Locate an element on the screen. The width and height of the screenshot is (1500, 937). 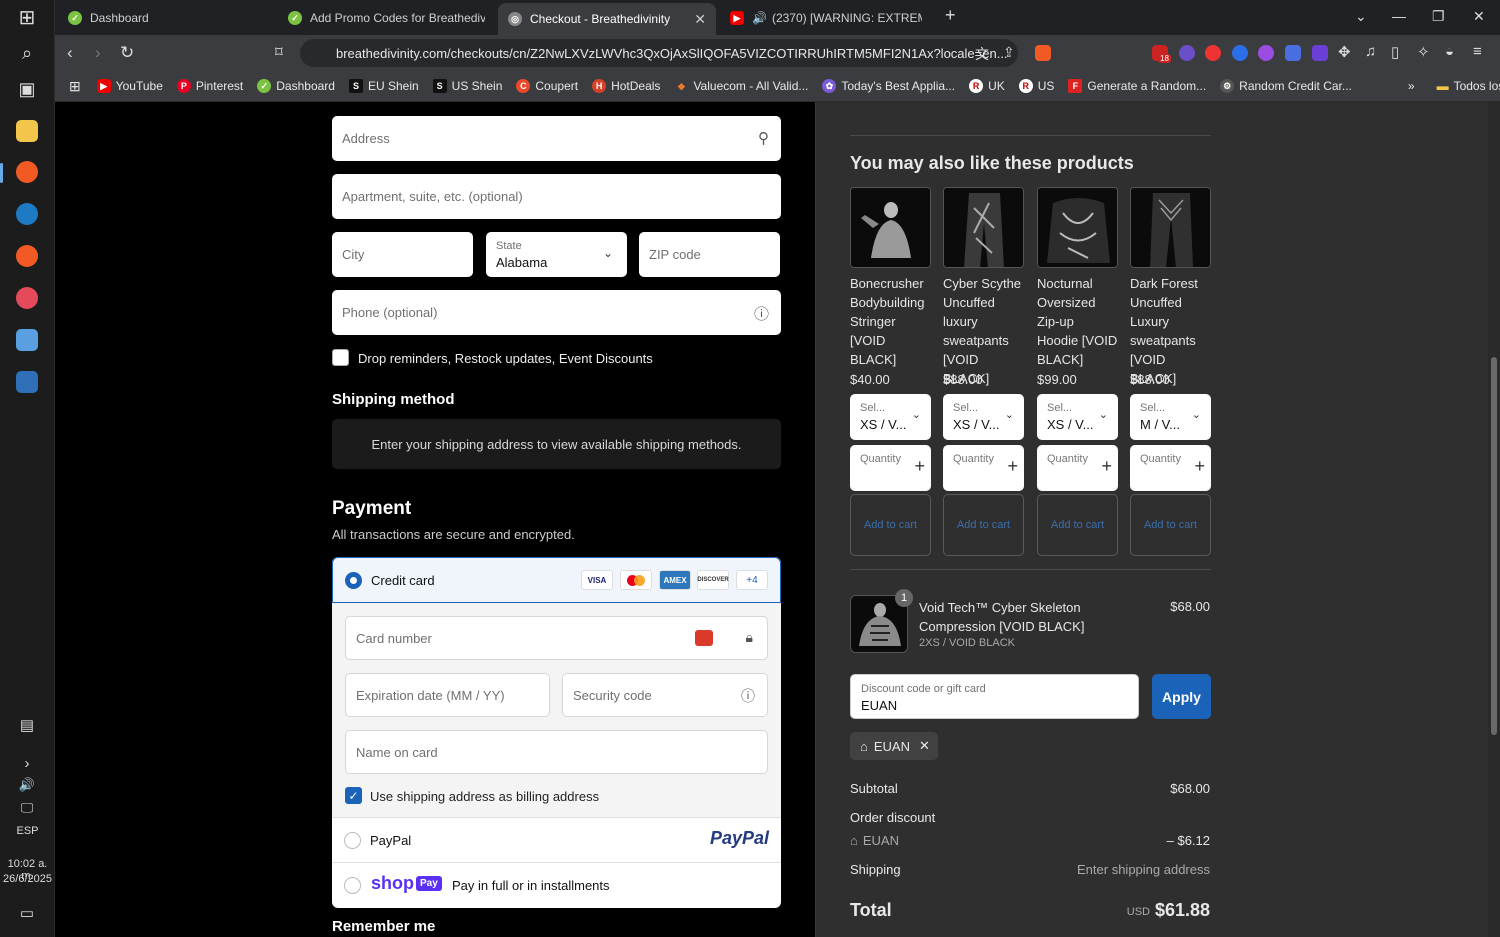
news-widget-icon: ▤ is located at coordinates (27, 725).